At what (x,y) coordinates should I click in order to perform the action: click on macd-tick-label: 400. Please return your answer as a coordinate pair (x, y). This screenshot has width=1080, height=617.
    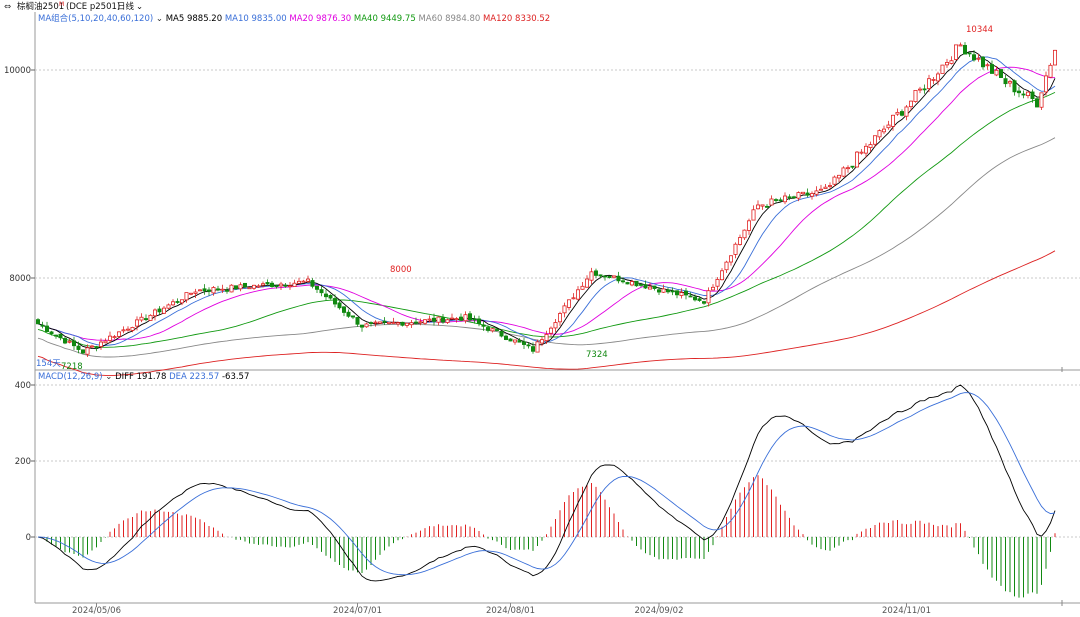
    Looking at the image, I should click on (23, 386).